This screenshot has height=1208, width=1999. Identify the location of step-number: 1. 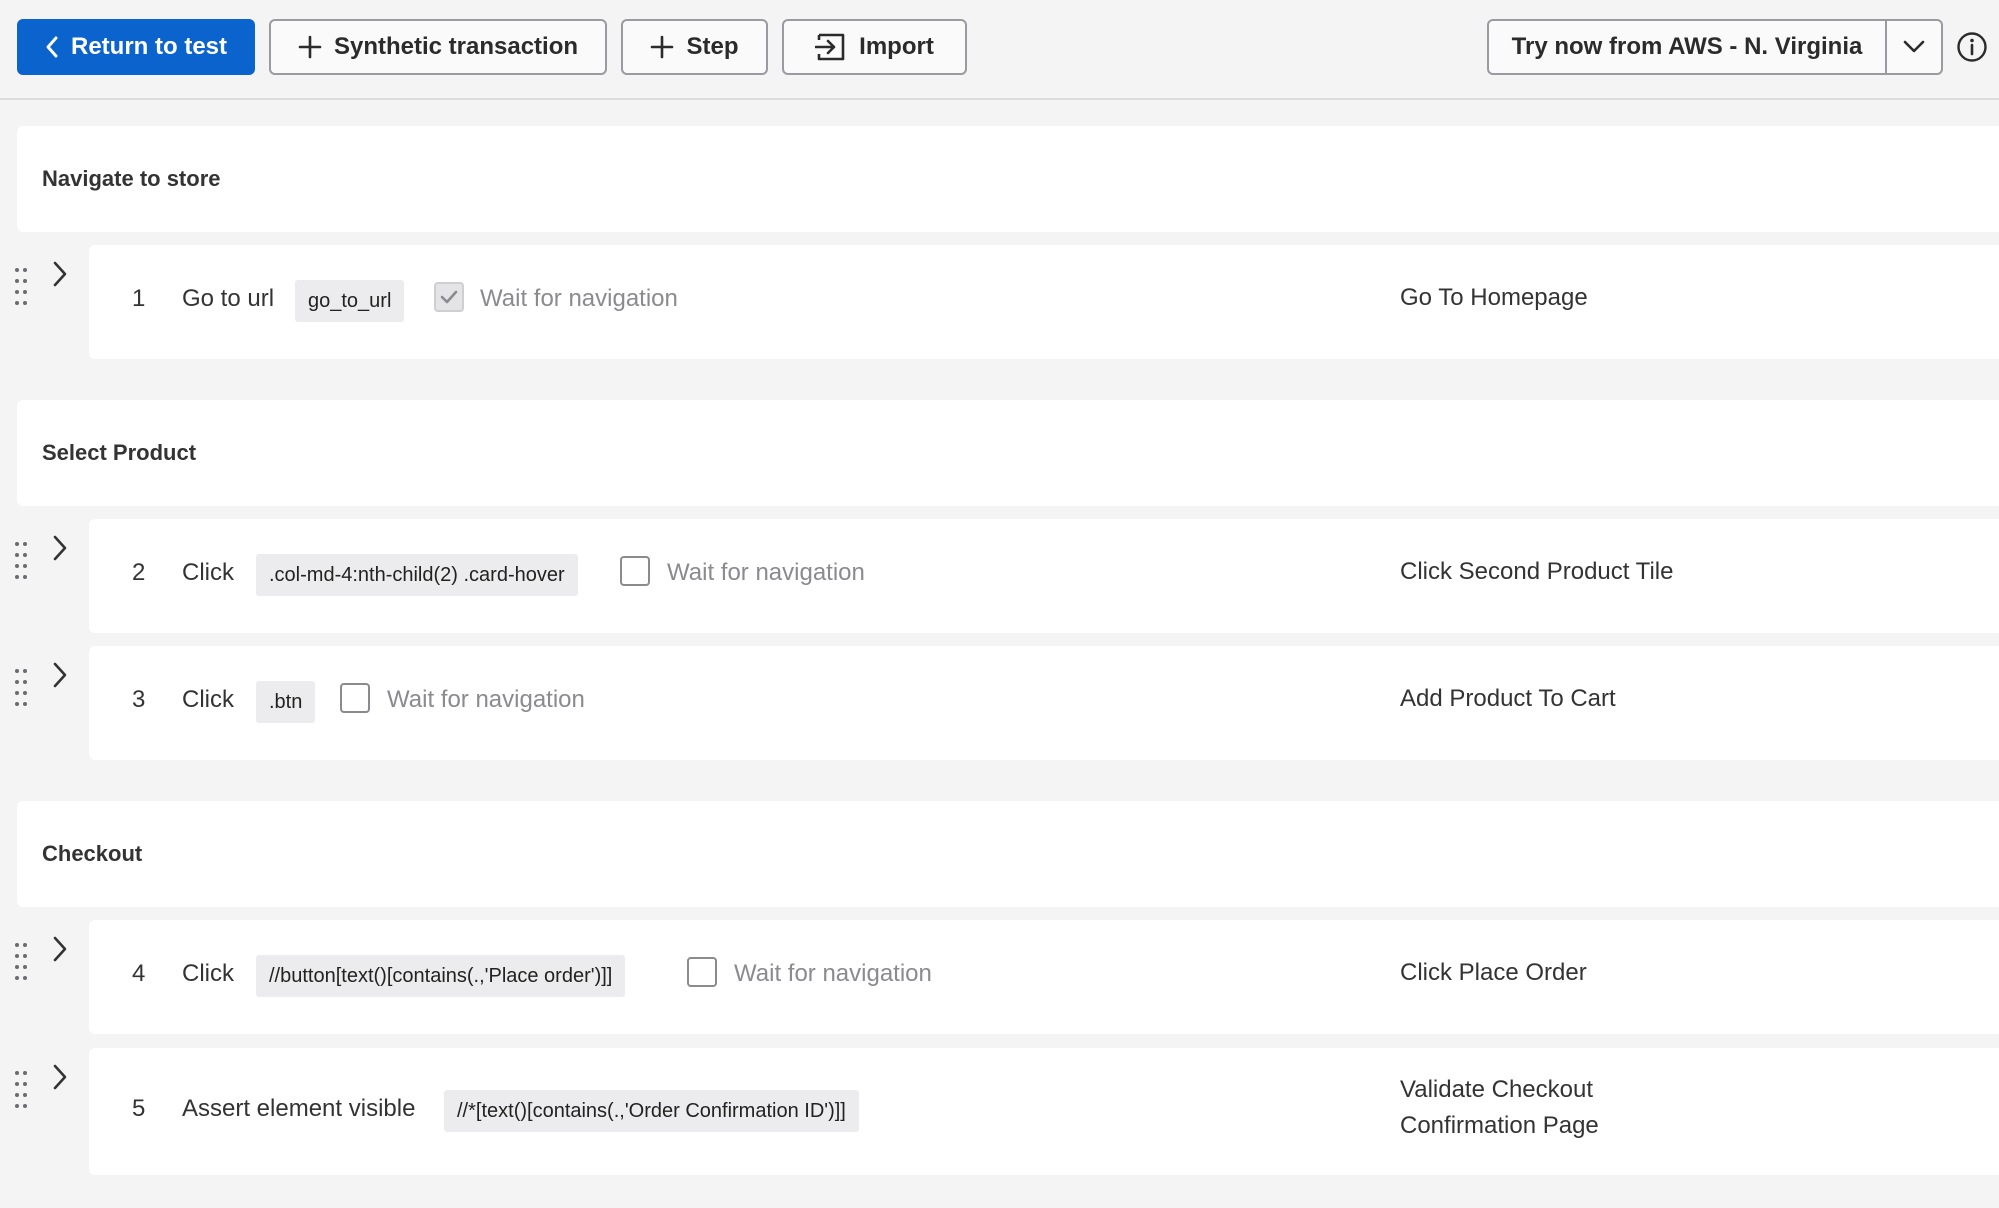
(139, 298).